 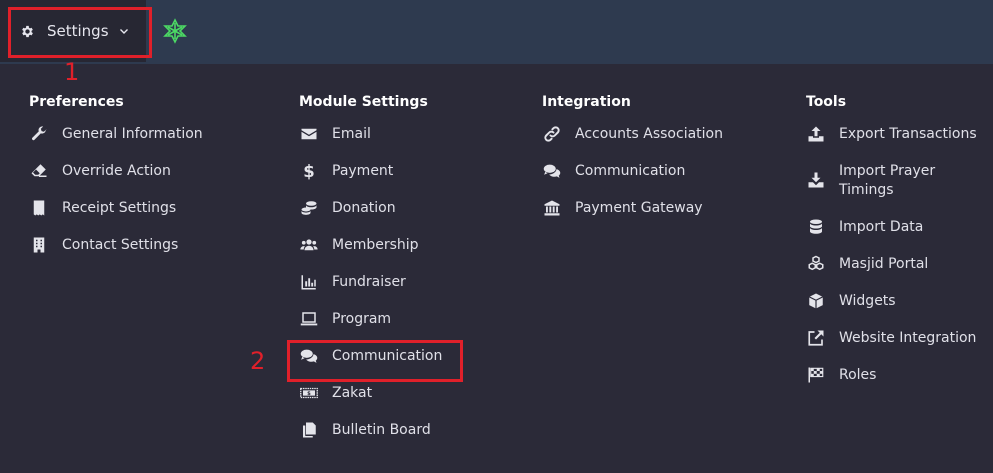 What do you see at coordinates (632, 217) in the screenshot?
I see `menu-item-payment-gateway: Payment Gateway` at bounding box center [632, 217].